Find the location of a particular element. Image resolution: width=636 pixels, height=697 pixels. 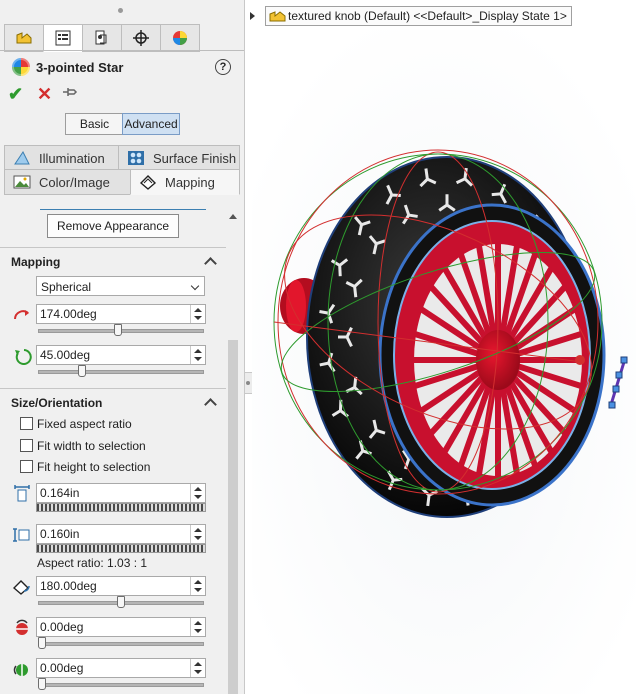

rotation-2-slider is located at coordinates (121, 371).